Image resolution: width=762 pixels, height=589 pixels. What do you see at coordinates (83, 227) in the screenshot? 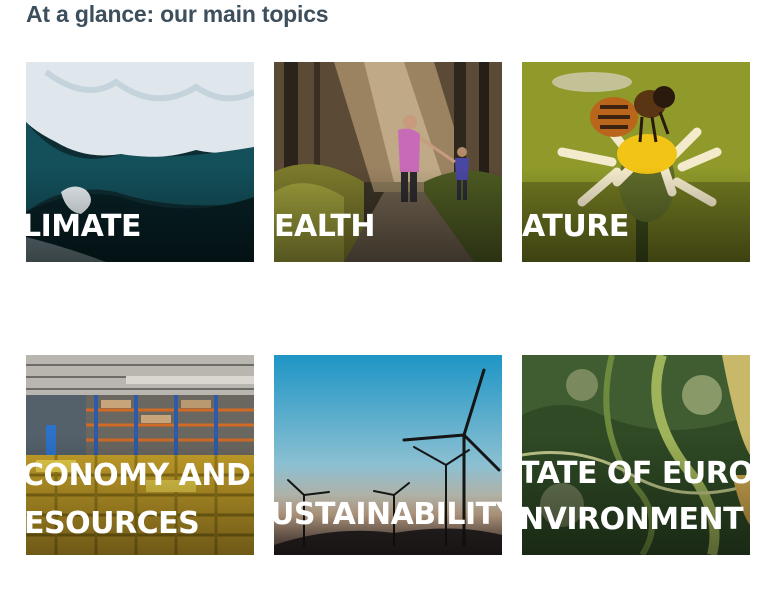
I see `topic-label: LIMATE` at bounding box center [83, 227].